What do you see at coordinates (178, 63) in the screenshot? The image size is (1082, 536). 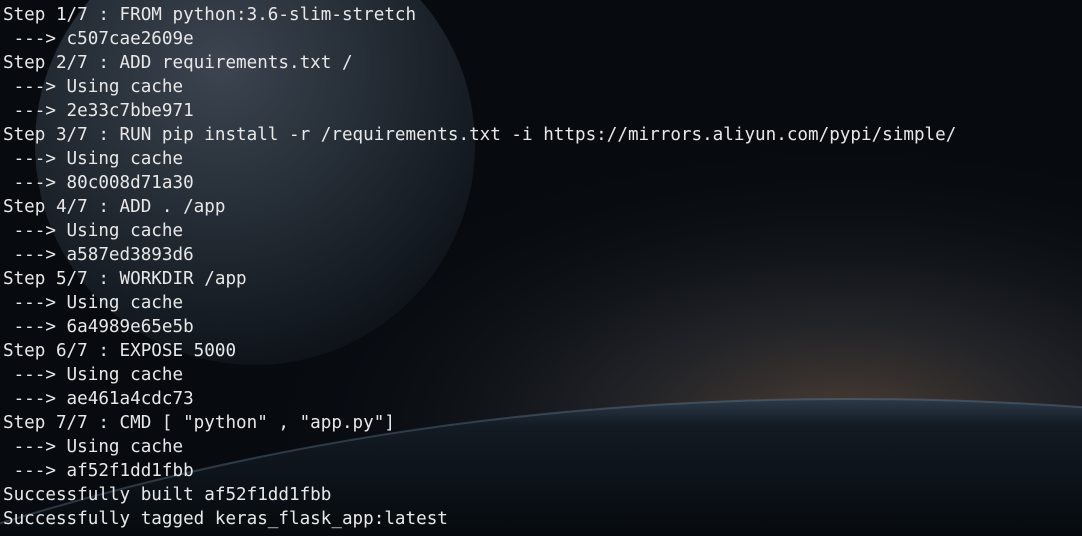 I see `terminal-line: Step 2/7 : ADD requirements.txt /` at bounding box center [178, 63].